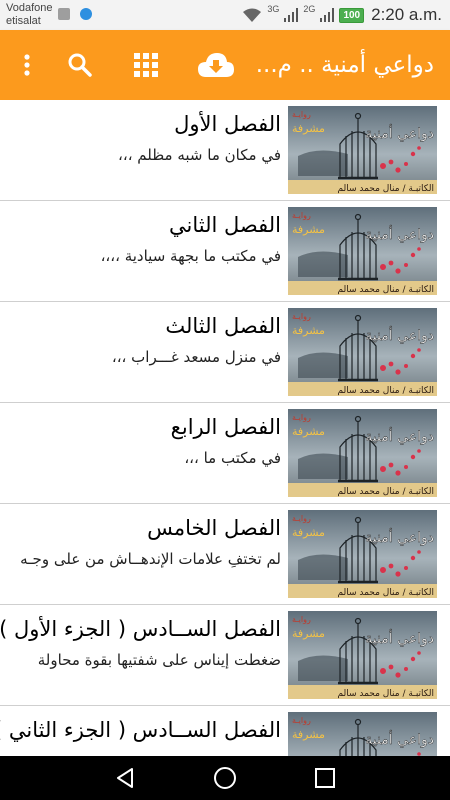  I want to click on status-icons: 3G 2G 100 2:20 a.m., so click(342, 15).